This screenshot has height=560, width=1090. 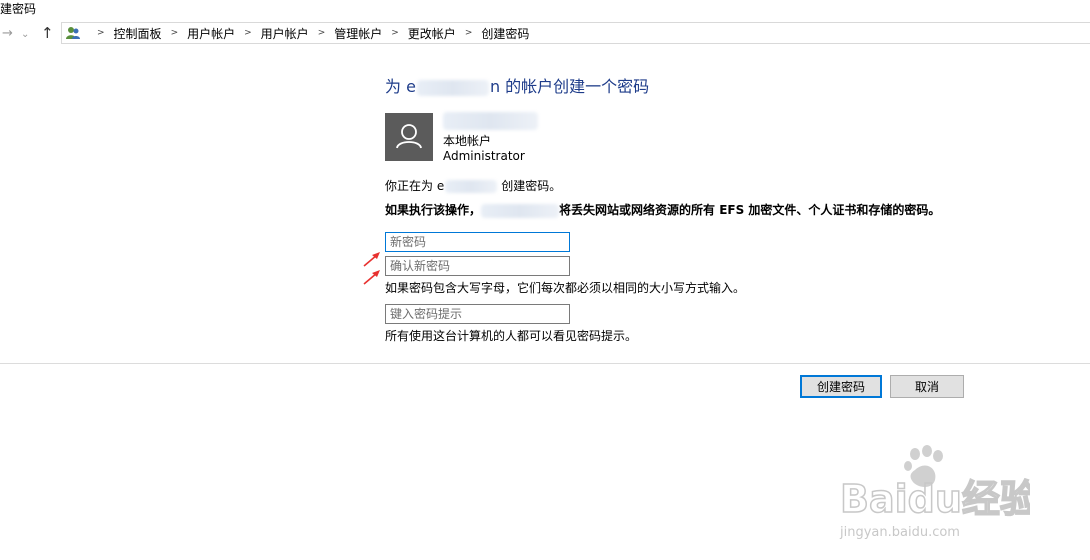 I want to click on users-control-panel-icon, so click(x=73, y=33).